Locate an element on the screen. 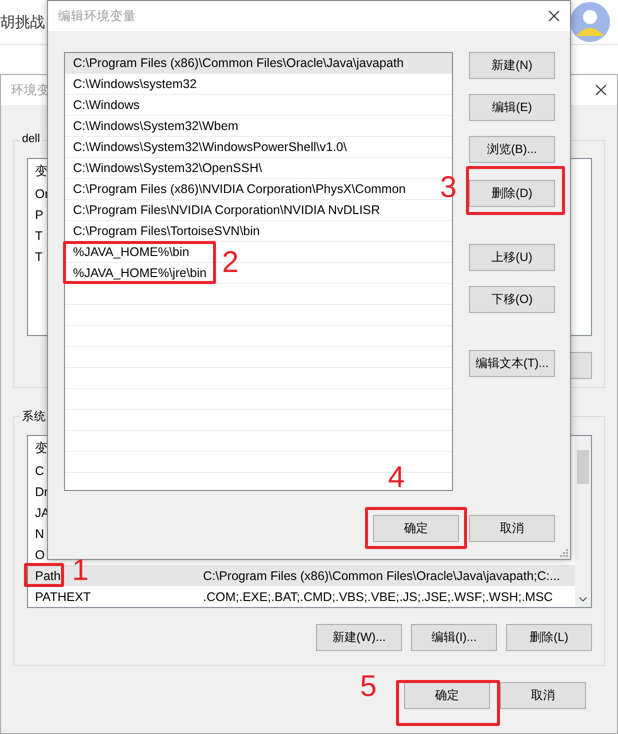  path-entry: C:\Program Files (x86)\NVIDIA Corporation\PhysX\Common is located at coordinates (239, 189).